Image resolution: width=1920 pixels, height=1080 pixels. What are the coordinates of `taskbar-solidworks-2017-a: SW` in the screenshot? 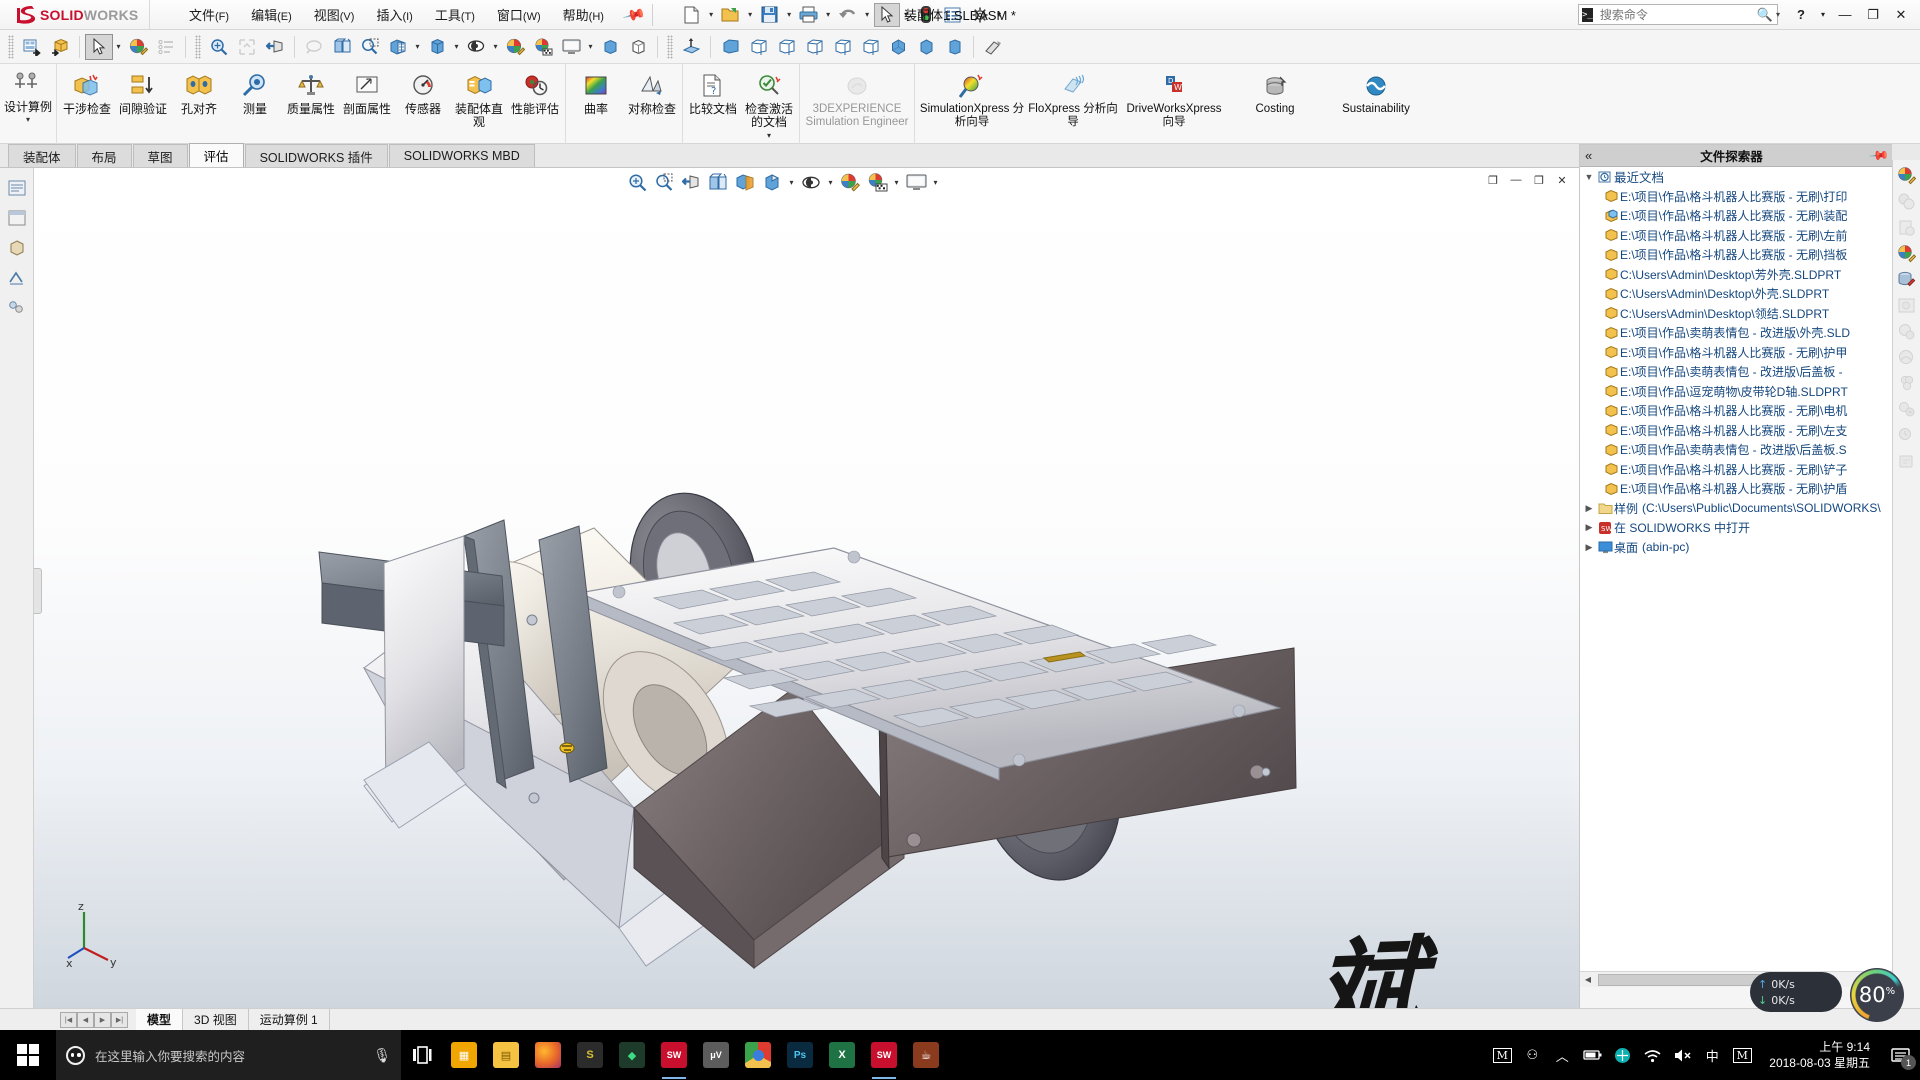 It's located at (674, 1055).